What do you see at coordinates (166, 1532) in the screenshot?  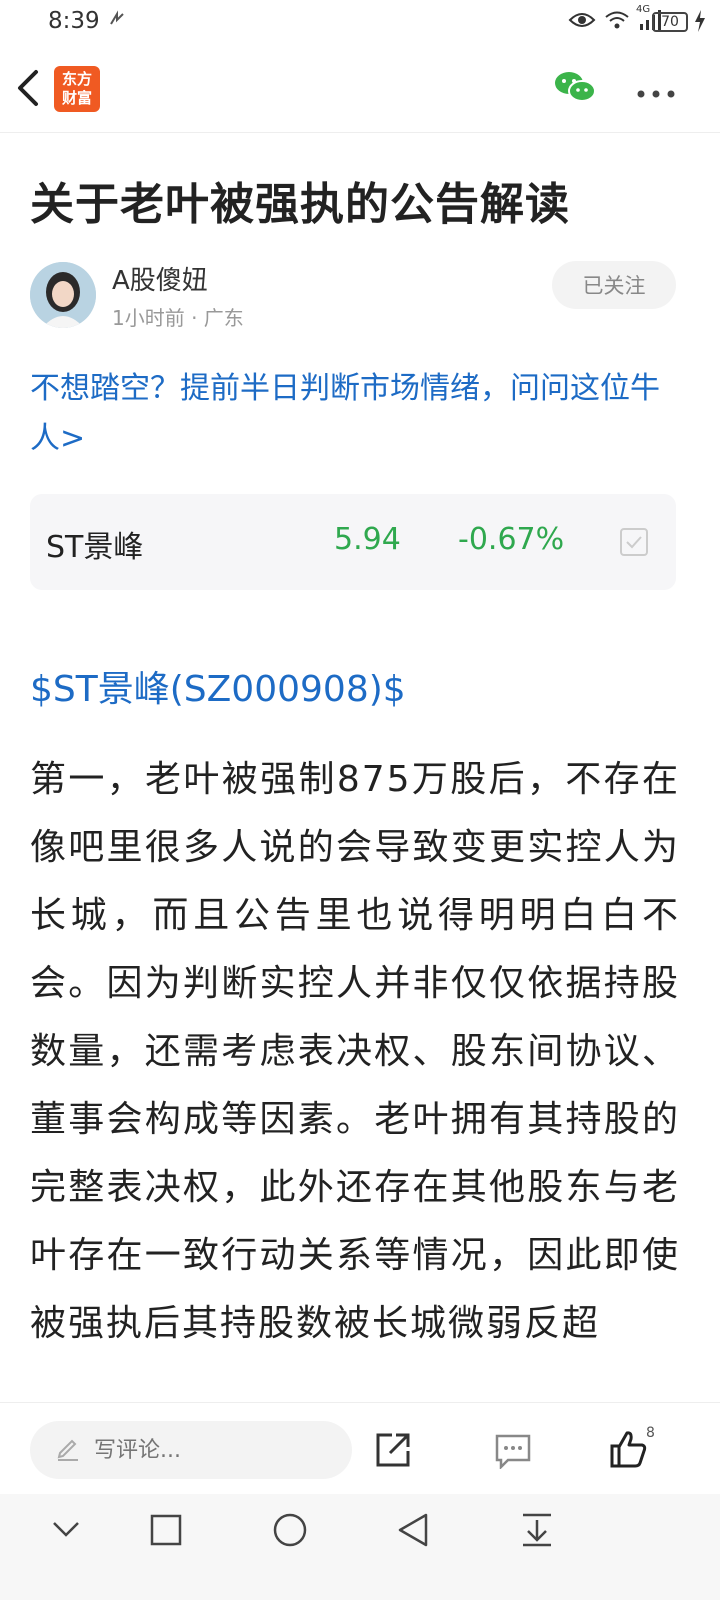 I see `recent-apps-icon` at bounding box center [166, 1532].